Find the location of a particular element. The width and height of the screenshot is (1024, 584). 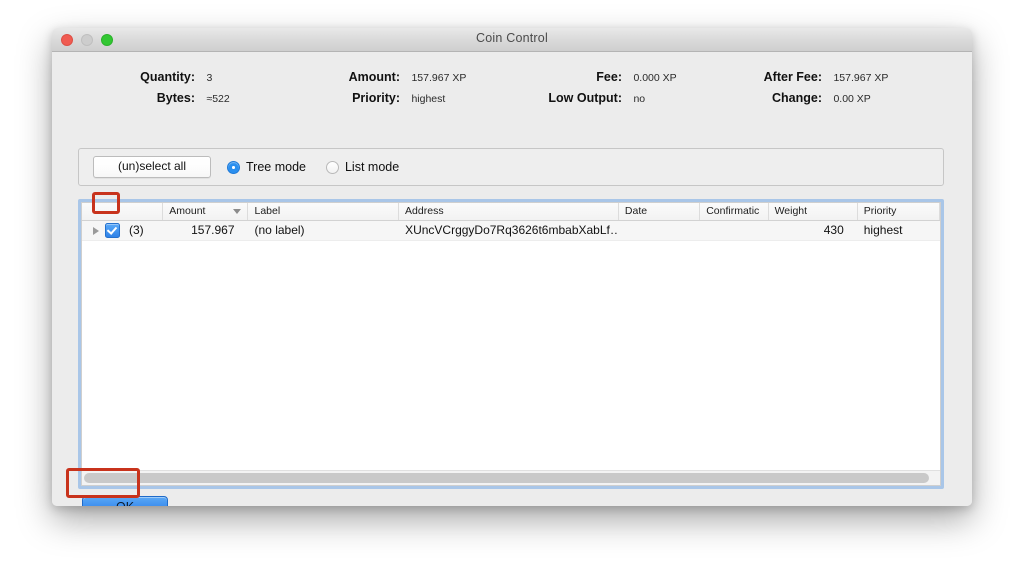

column-header-amount: Amount is located at coordinates (206, 211).